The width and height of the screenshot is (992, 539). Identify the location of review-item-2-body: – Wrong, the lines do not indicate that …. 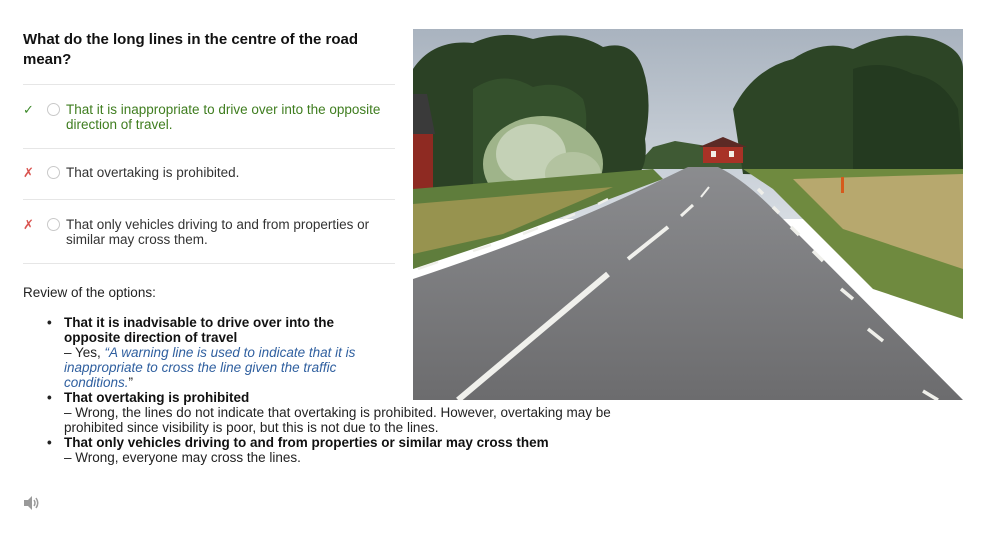
(337, 420).